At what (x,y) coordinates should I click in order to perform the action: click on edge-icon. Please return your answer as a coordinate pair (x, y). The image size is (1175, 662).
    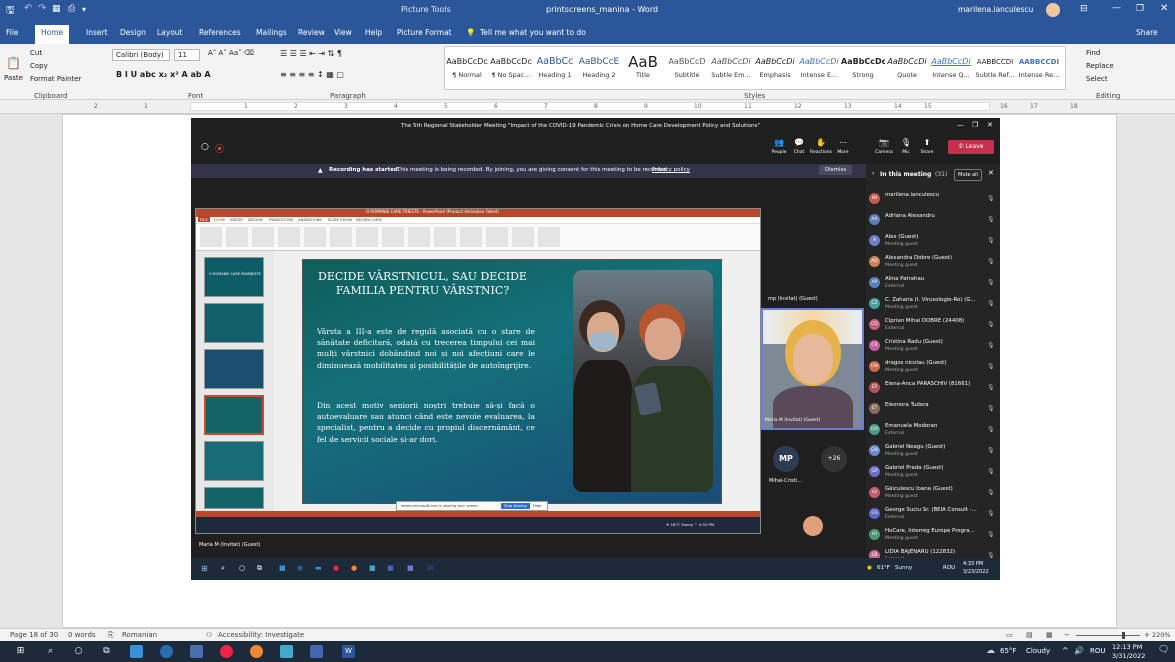
    Looking at the image, I should click on (166, 651).